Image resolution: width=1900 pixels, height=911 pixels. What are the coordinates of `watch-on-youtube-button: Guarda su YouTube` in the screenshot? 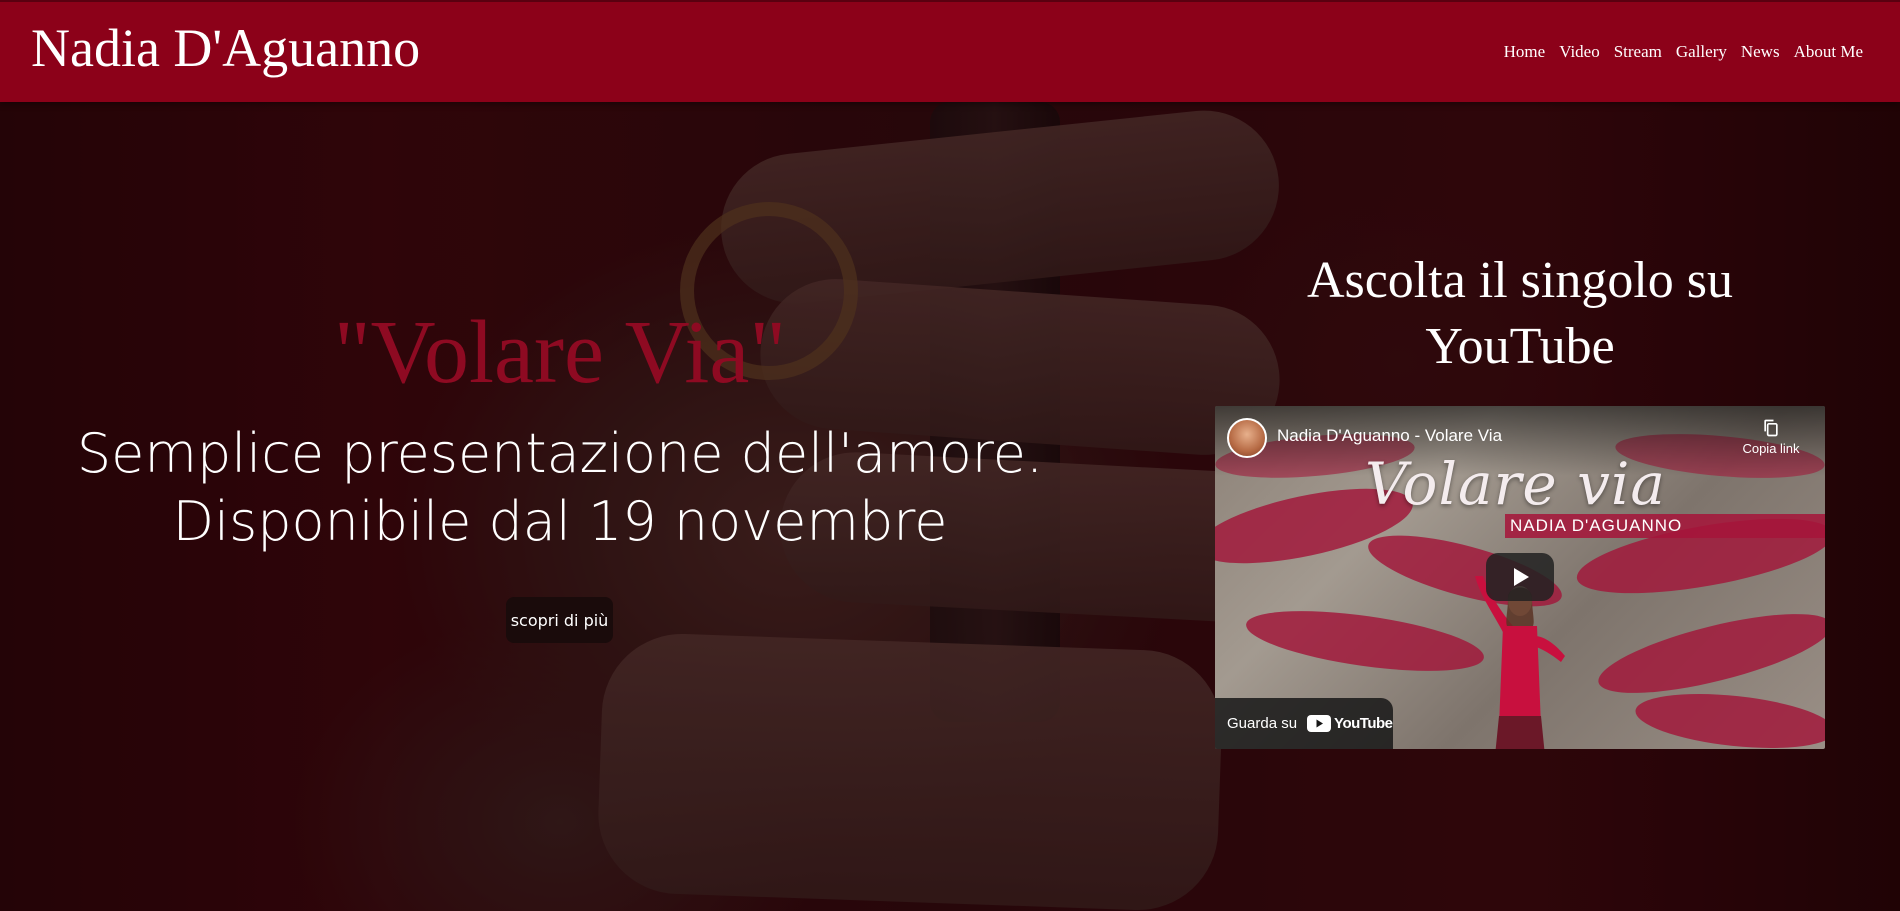 It's located at (1304, 723).